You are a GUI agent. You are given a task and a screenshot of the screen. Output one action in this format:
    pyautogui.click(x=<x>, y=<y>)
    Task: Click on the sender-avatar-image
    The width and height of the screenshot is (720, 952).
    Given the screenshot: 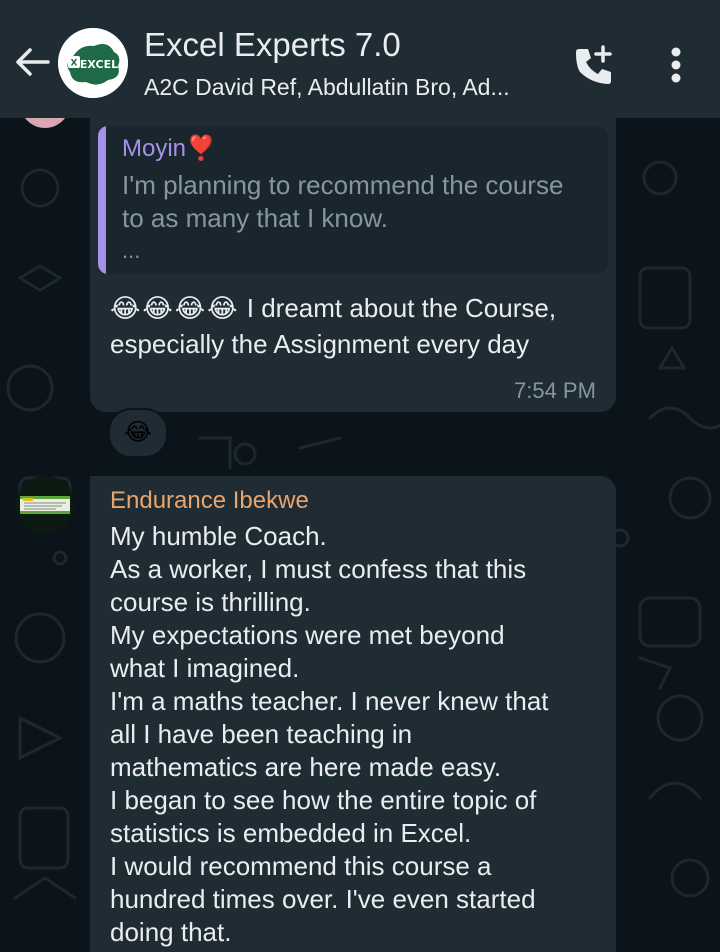 What is the action you would take?
    pyautogui.click(x=45, y=505)
    